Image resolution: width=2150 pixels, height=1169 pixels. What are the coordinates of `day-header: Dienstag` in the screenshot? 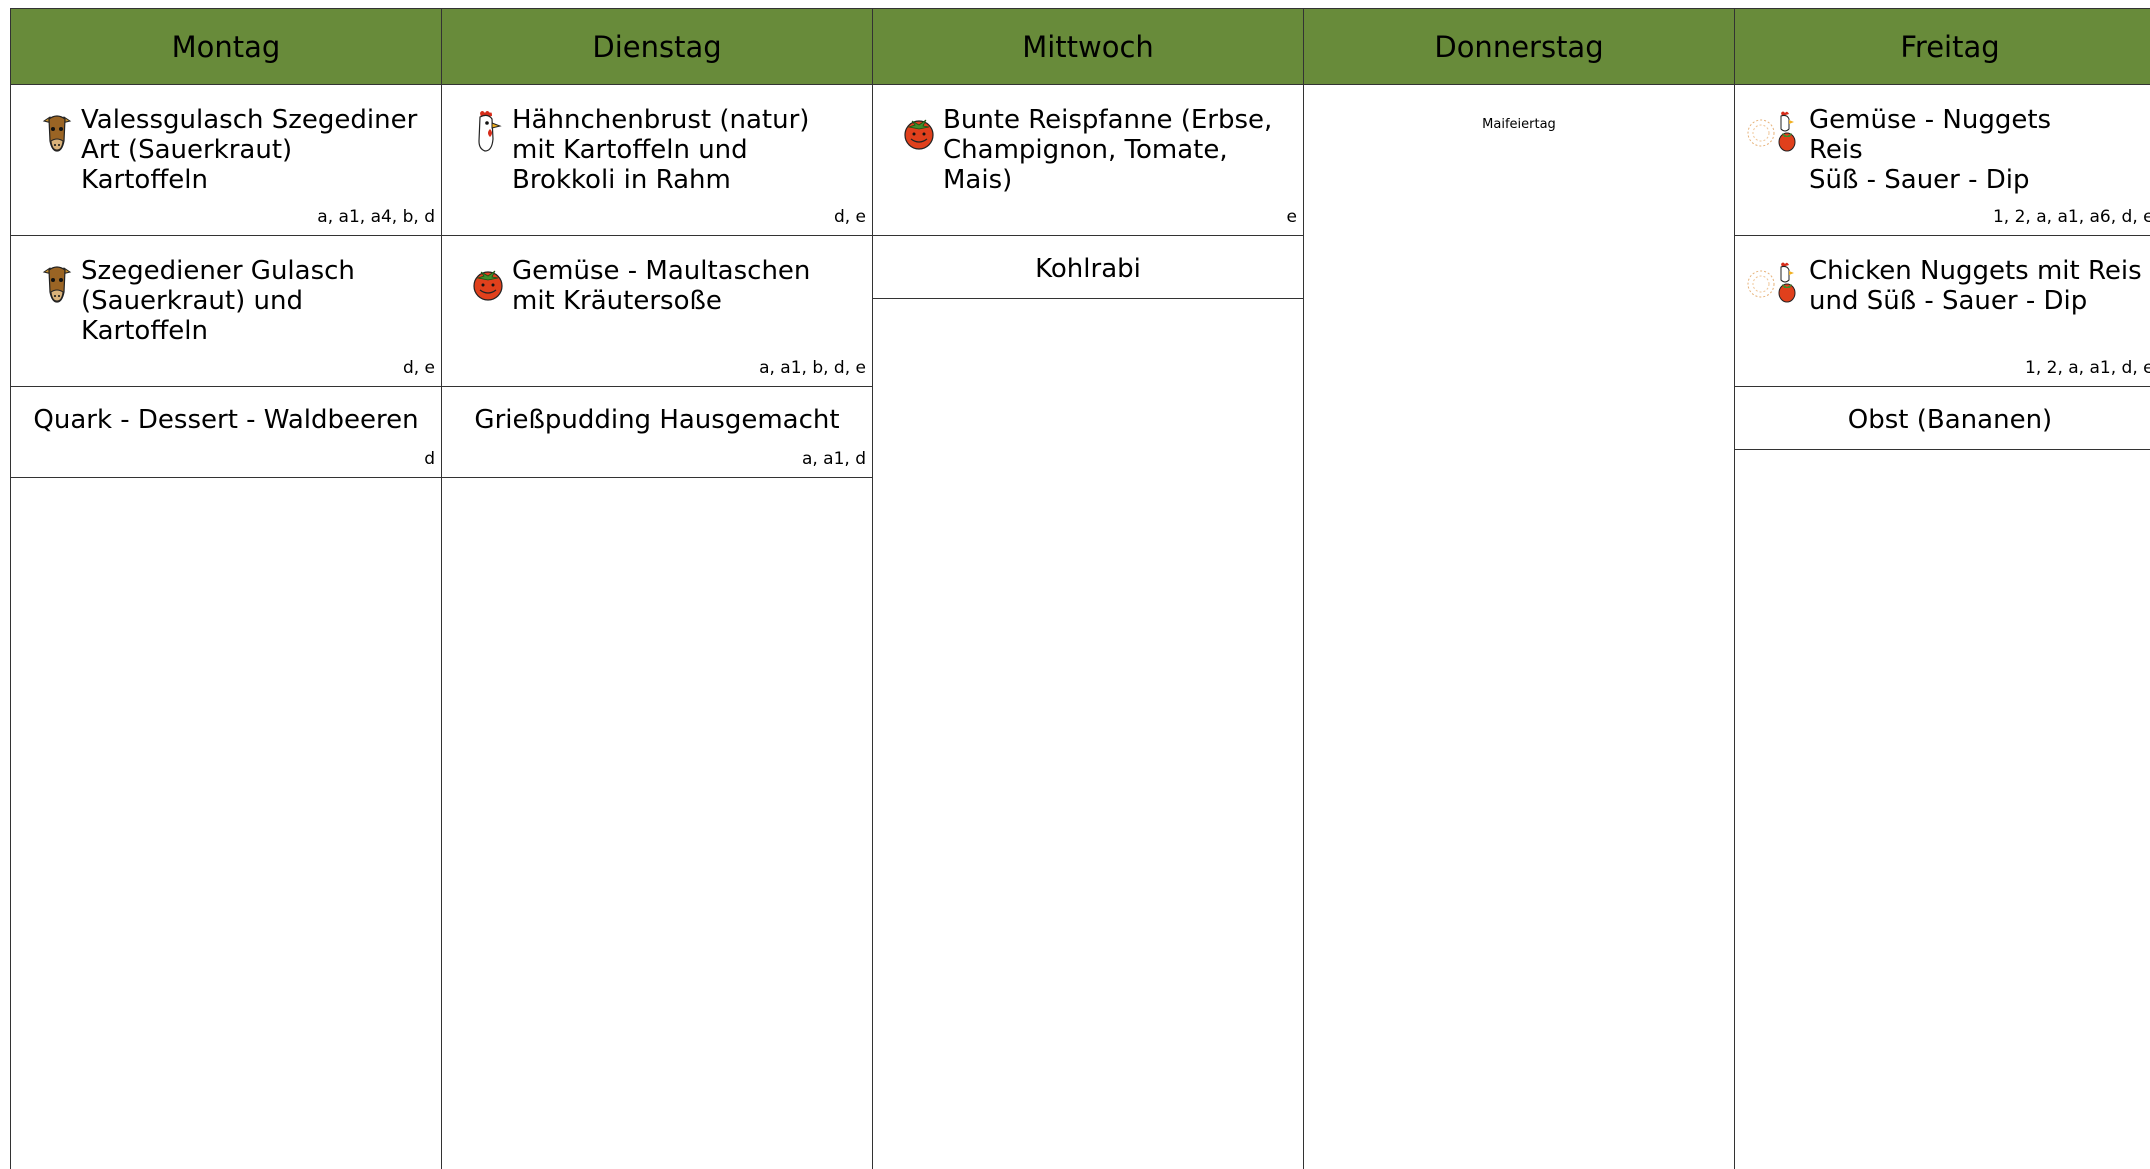 It's located at (657, 47).